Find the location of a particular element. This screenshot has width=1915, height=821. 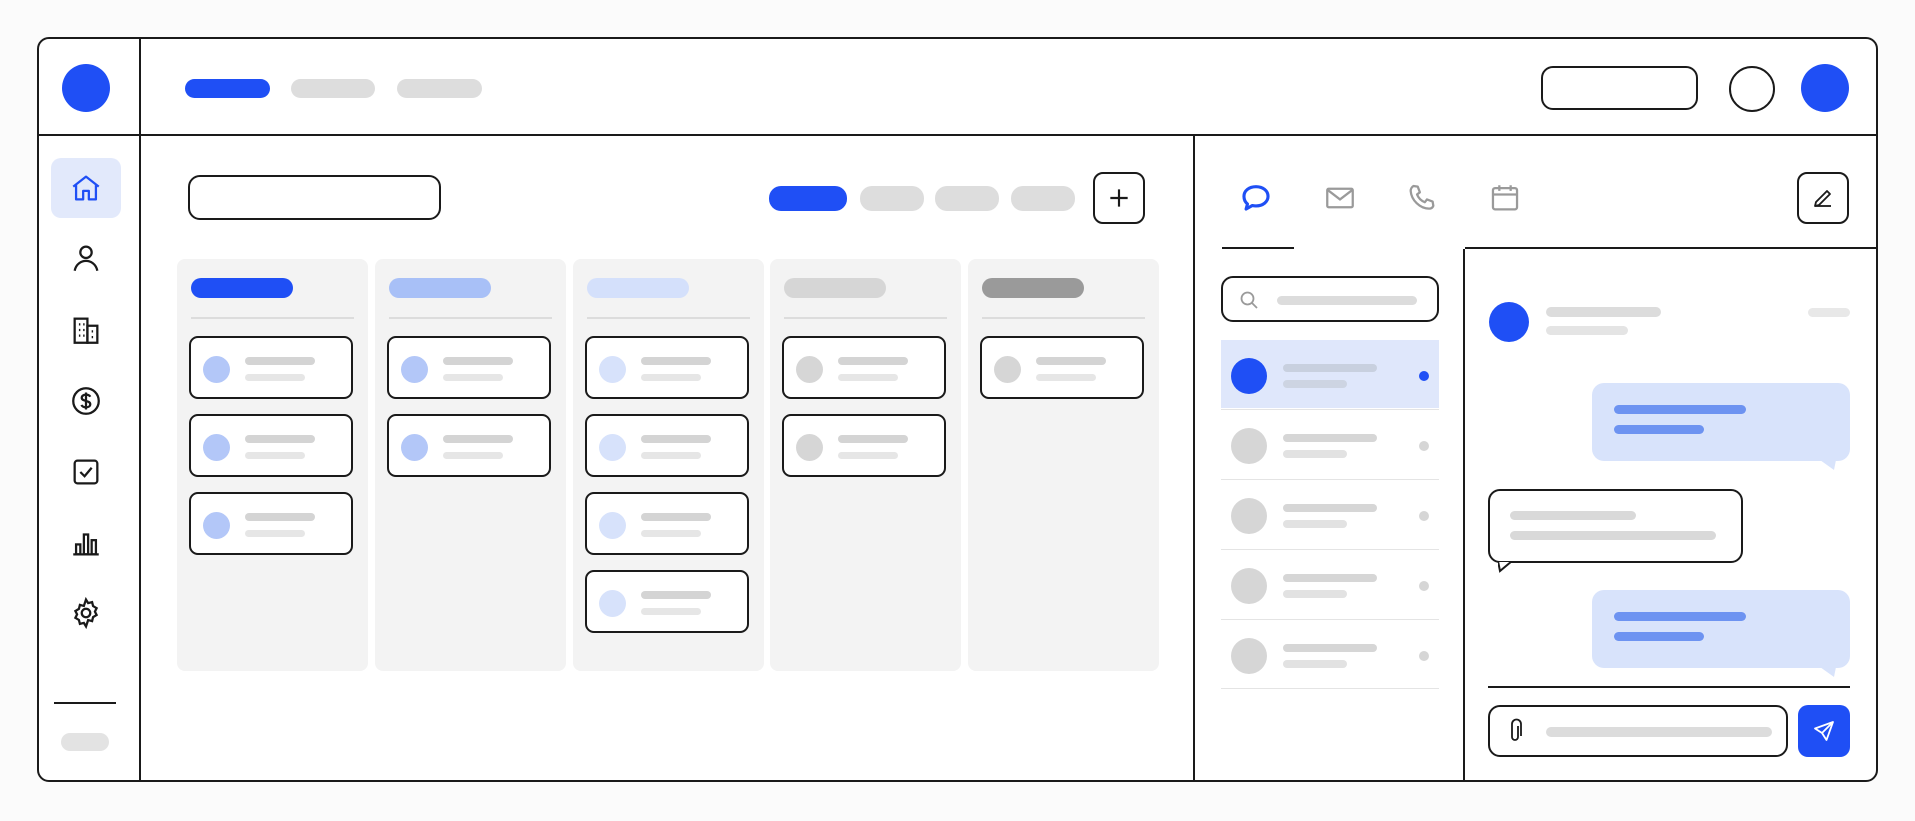

message-input is located at coordinates (1638, 731).